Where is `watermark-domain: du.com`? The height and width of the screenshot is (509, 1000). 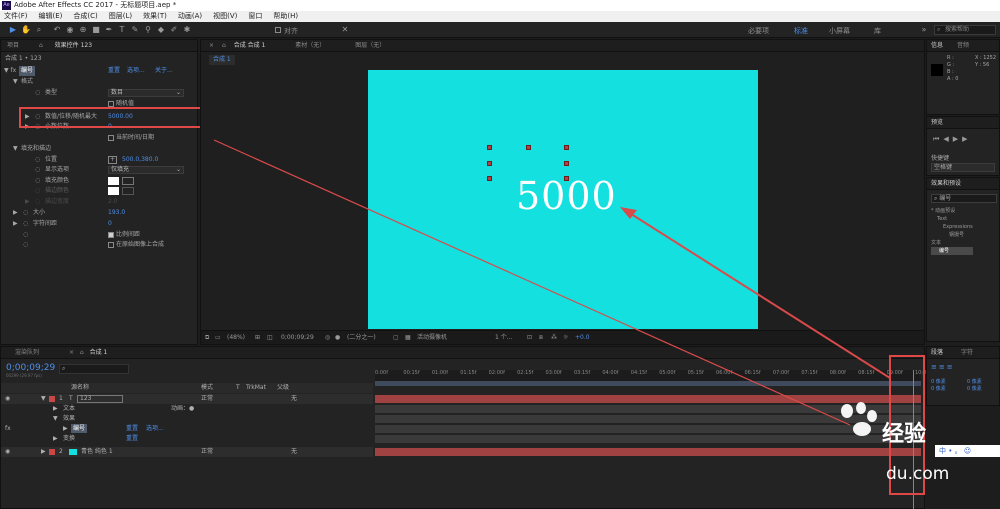 watermark-domain: du.com is located at coordinates (918, 474).